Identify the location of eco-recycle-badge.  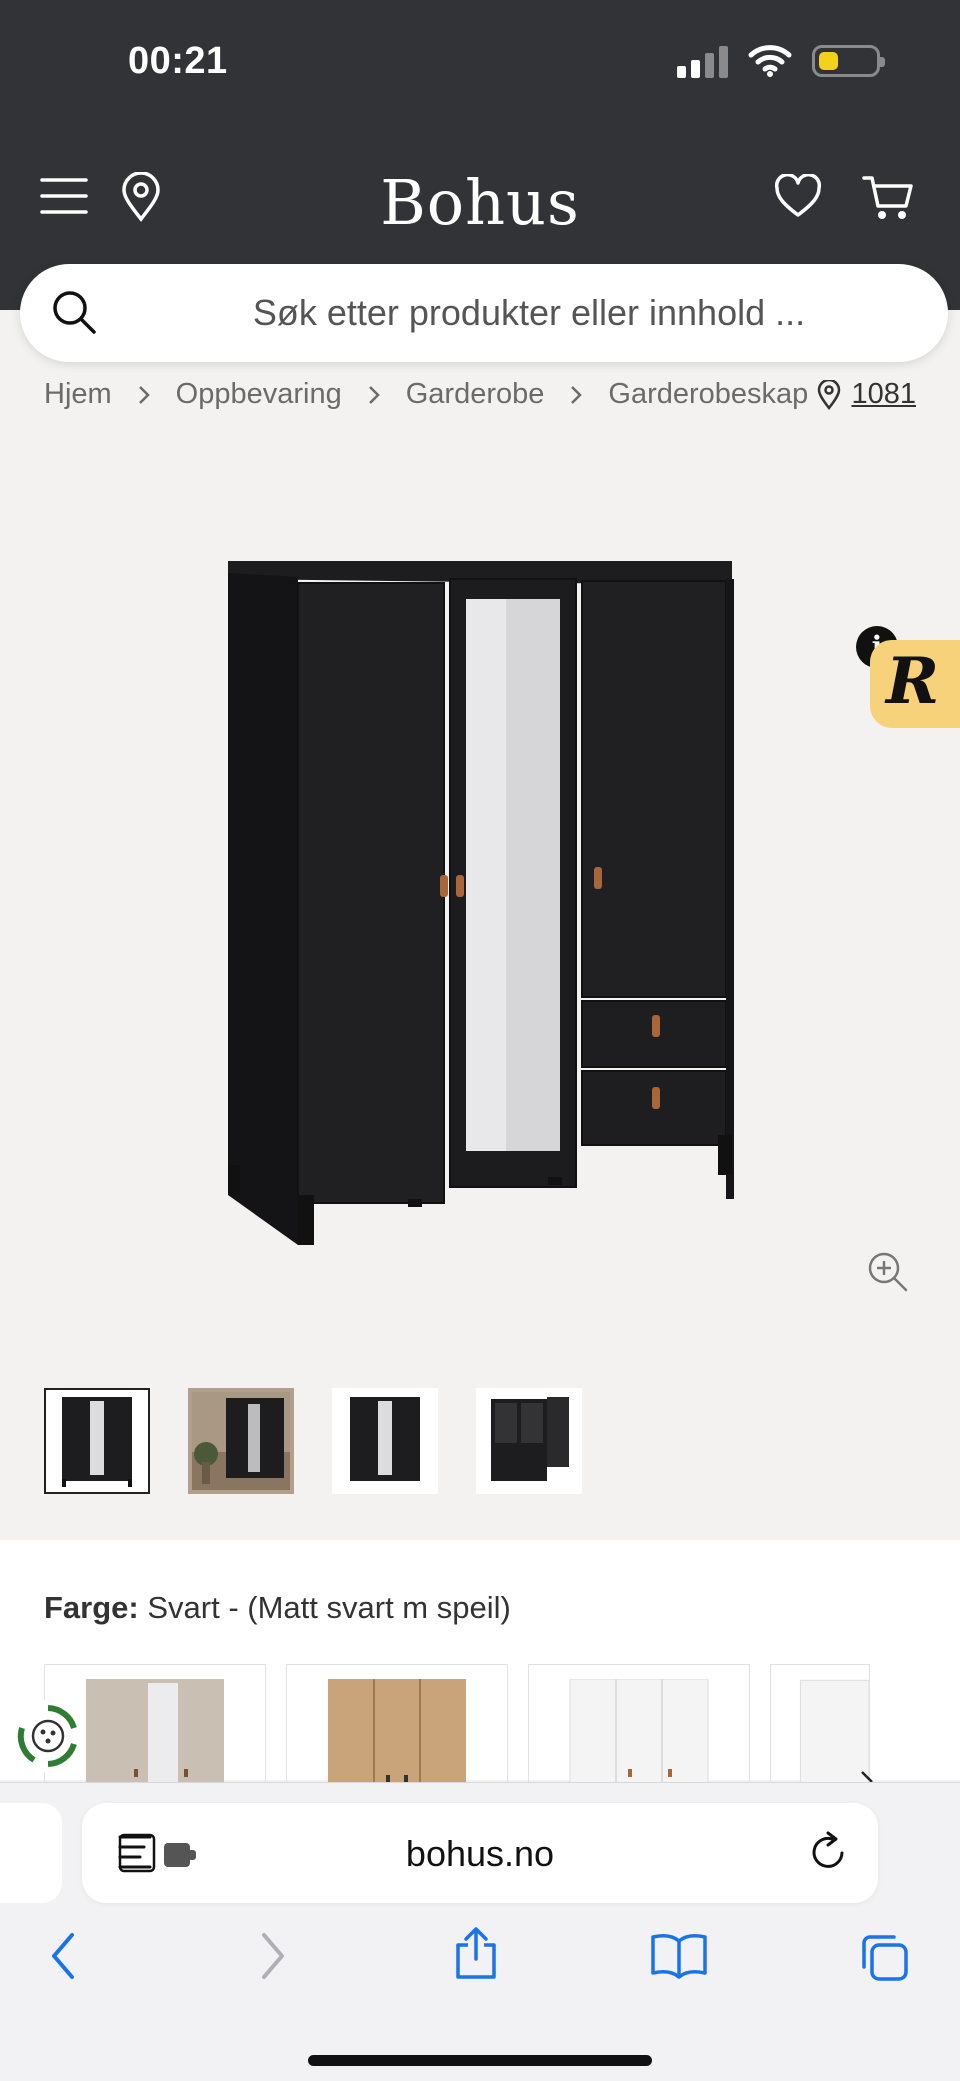
(48, 1736).